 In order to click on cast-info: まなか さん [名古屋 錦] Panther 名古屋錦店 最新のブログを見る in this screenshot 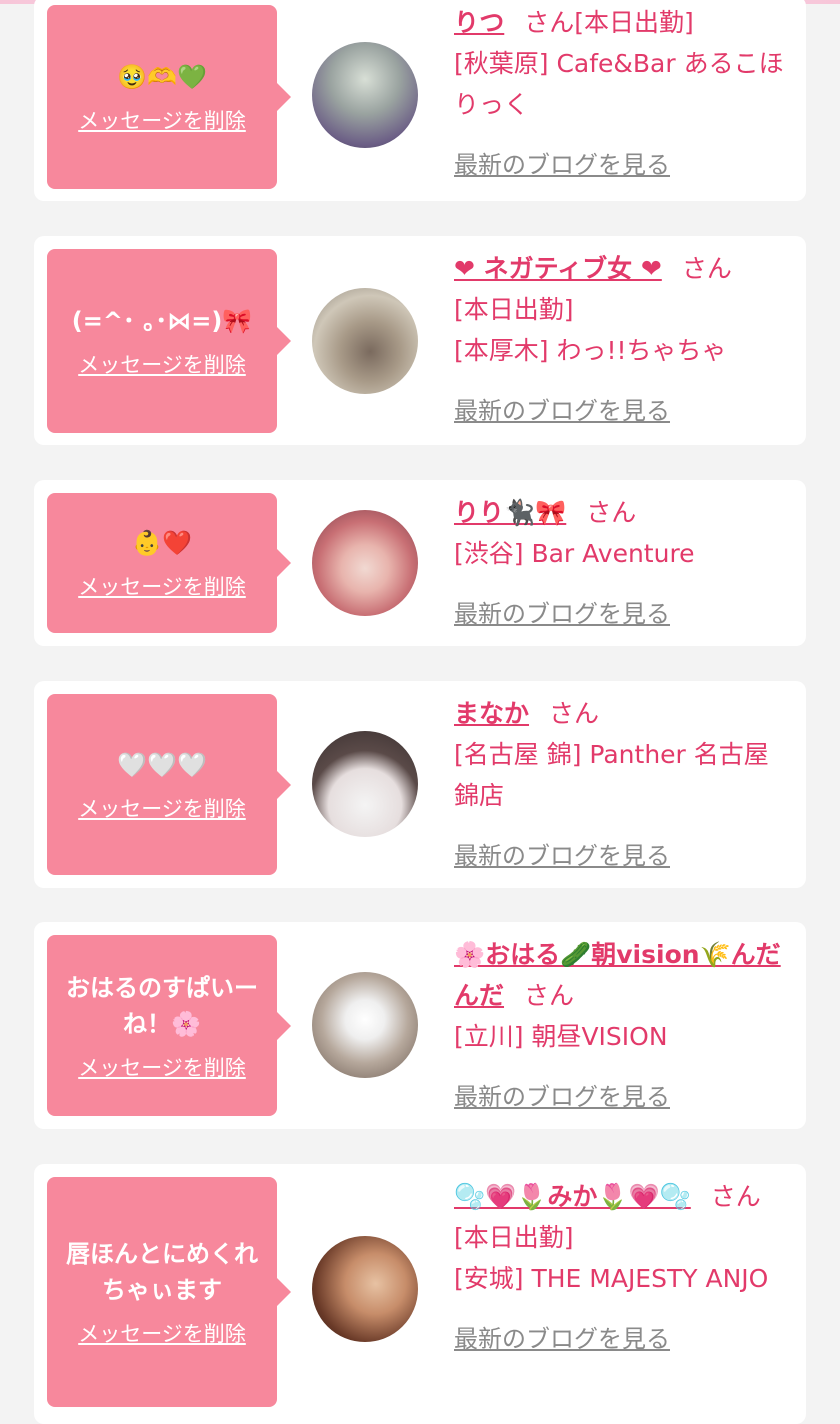, I will do `click(622, 785)`.